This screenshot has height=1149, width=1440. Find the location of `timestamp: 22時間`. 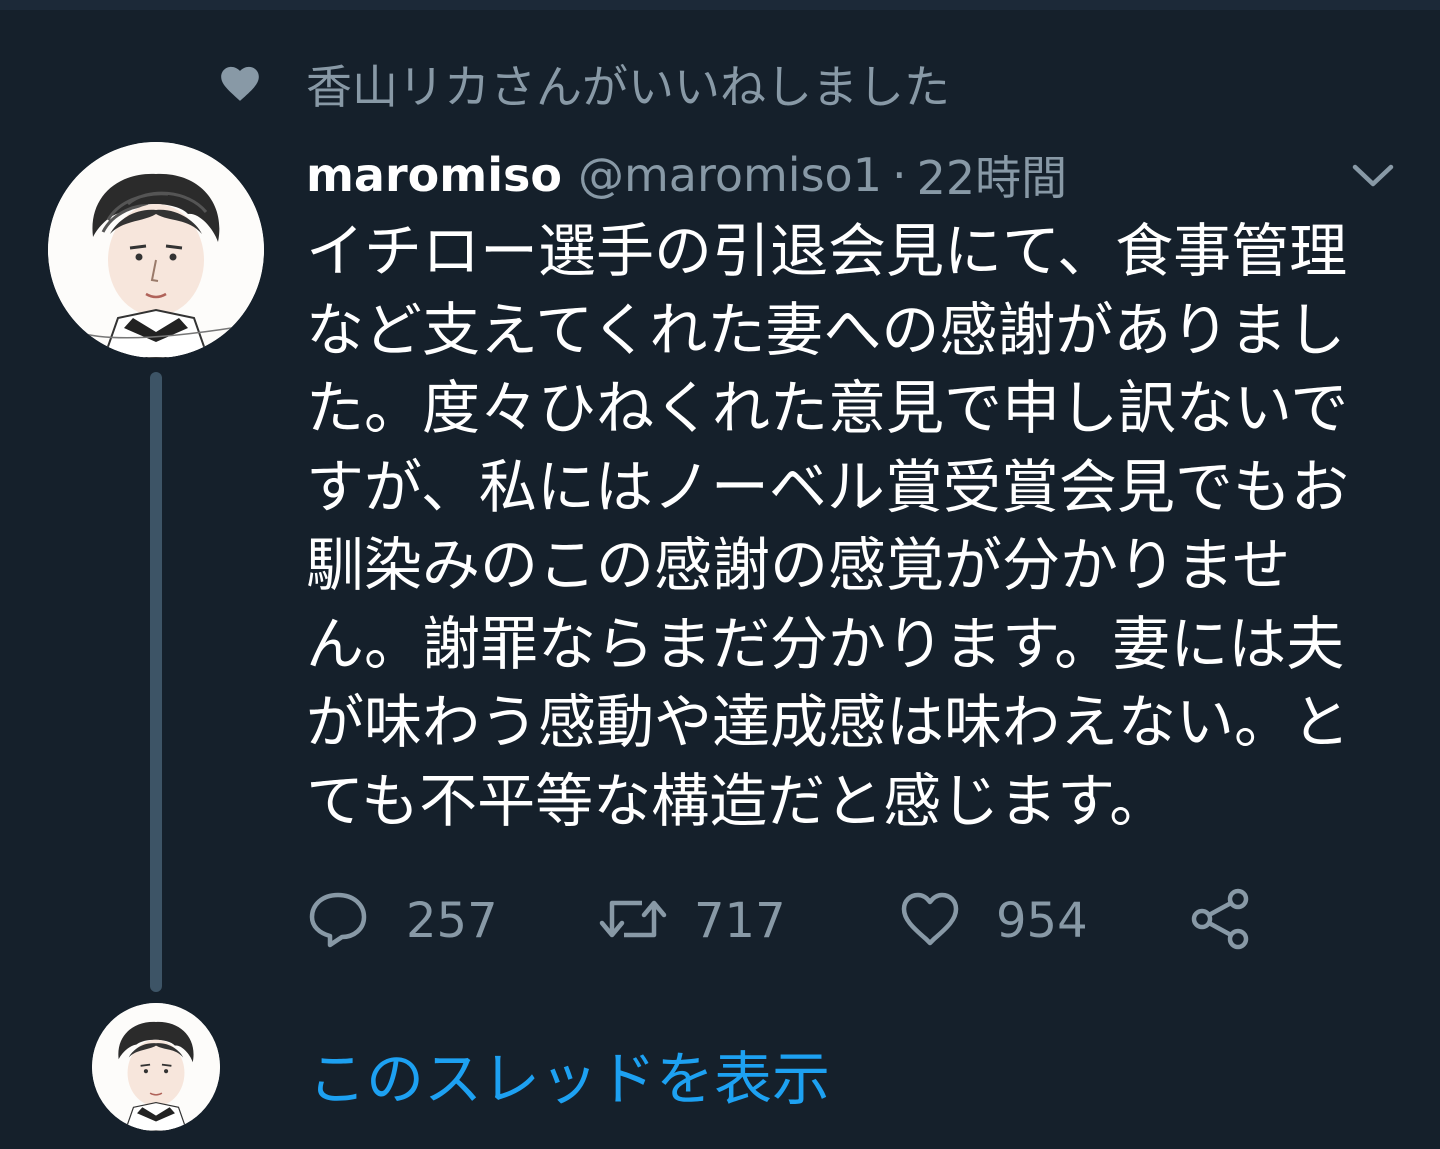

timestamp: 22時間 is located at coordinates (992, 175).